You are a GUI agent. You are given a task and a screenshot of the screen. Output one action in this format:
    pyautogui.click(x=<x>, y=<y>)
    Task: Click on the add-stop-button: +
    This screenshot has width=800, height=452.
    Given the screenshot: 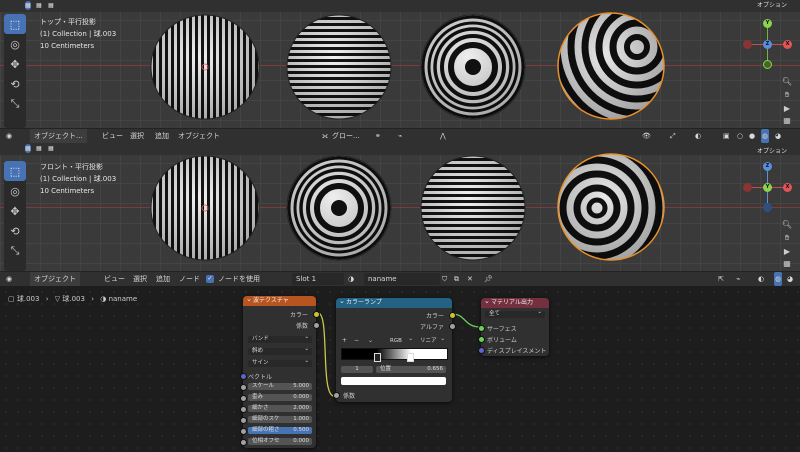 What is the action you would take?
    pyautogui.click(x=344, y=340)
    